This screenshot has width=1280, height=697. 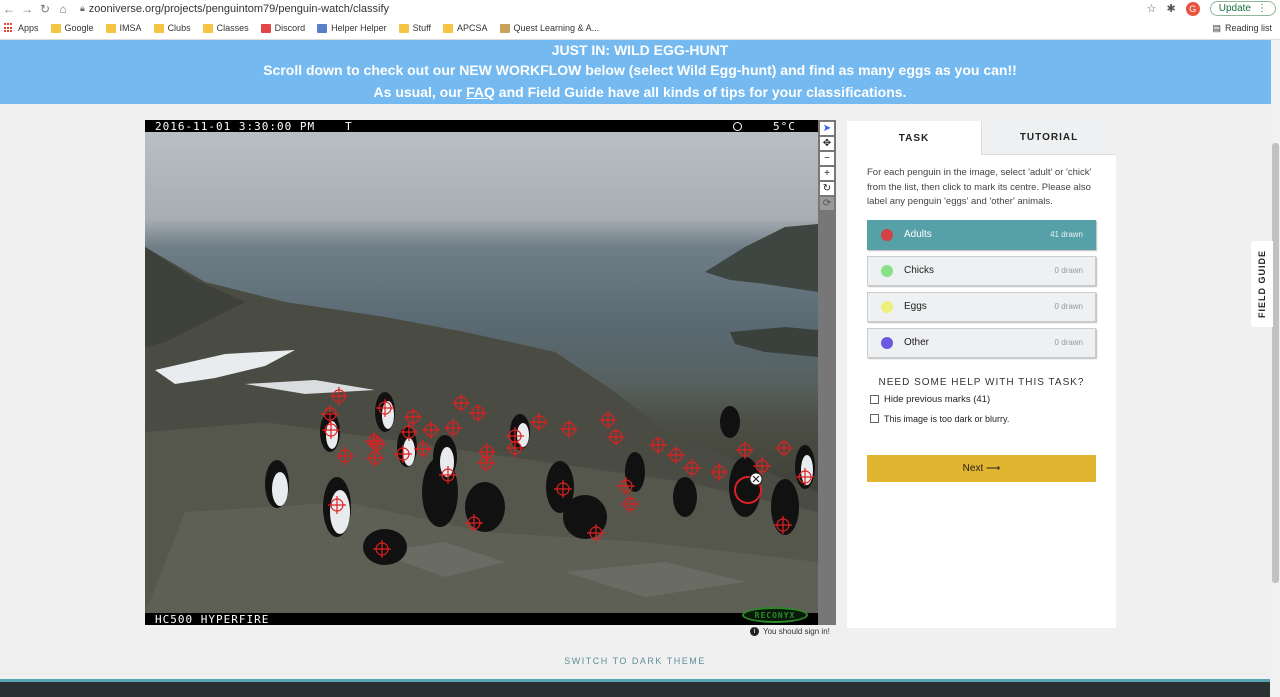 I want to click on too-dark-checkbox: This image is too dark or blurry., so click(x=993, y=419).